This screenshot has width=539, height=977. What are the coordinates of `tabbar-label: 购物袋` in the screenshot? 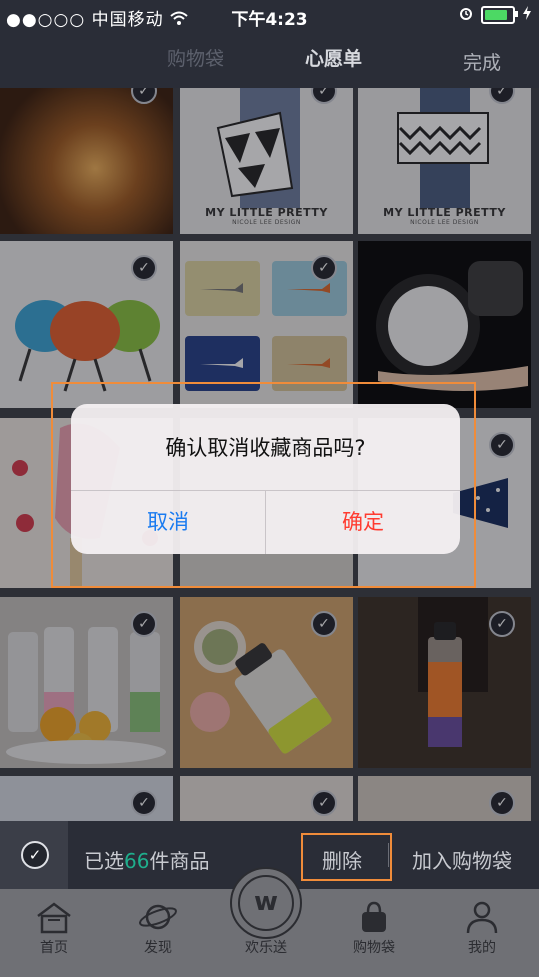 It's located at (374, 948).